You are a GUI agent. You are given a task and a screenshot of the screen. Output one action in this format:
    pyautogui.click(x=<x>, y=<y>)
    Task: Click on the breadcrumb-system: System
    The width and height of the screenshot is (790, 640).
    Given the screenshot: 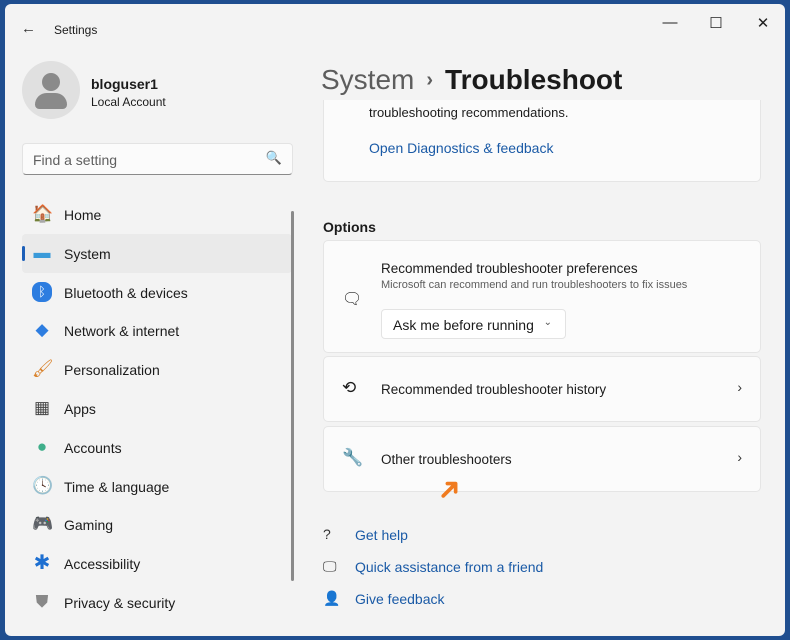 What is the action you would take?
    pyautogui.click(x=367, y=79)
    